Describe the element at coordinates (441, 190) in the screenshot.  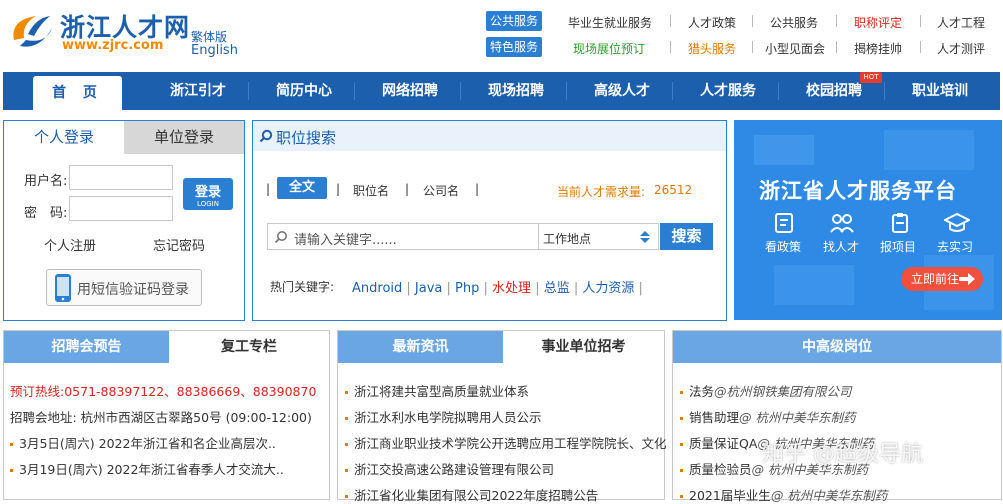
I see `search-tab-company: 公司名` at that location.